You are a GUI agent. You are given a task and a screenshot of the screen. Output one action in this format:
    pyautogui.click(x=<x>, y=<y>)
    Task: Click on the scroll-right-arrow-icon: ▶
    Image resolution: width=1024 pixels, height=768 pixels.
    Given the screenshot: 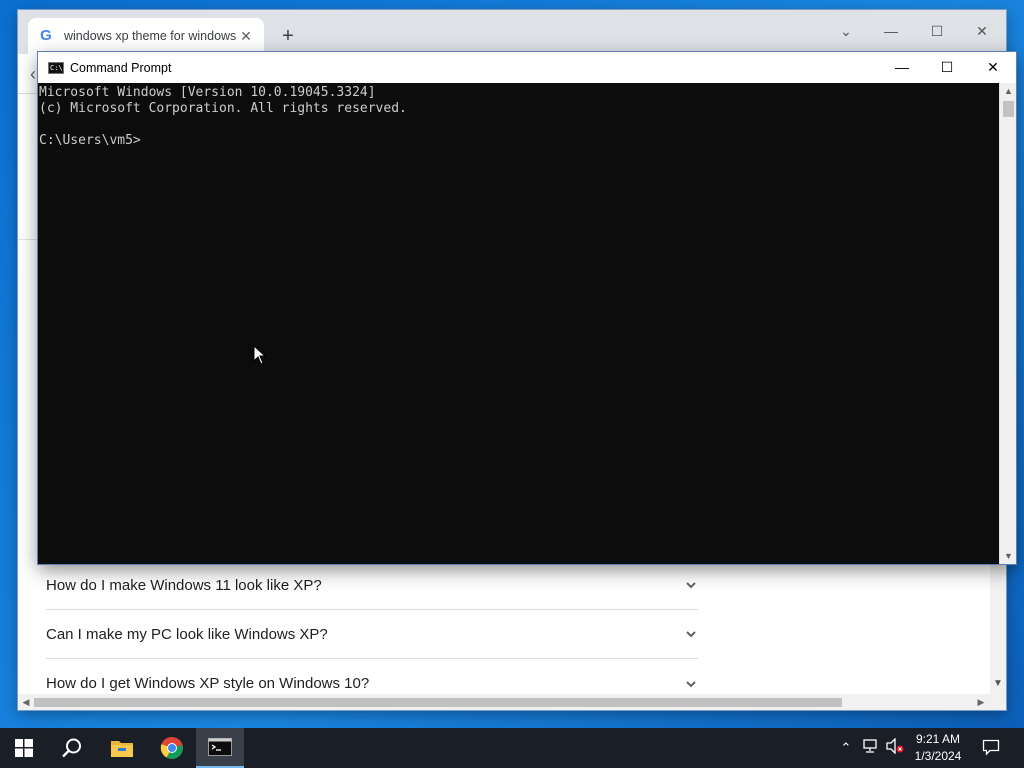 What is the action you would take?
    pyautogui.click(x=981, y=702)
    